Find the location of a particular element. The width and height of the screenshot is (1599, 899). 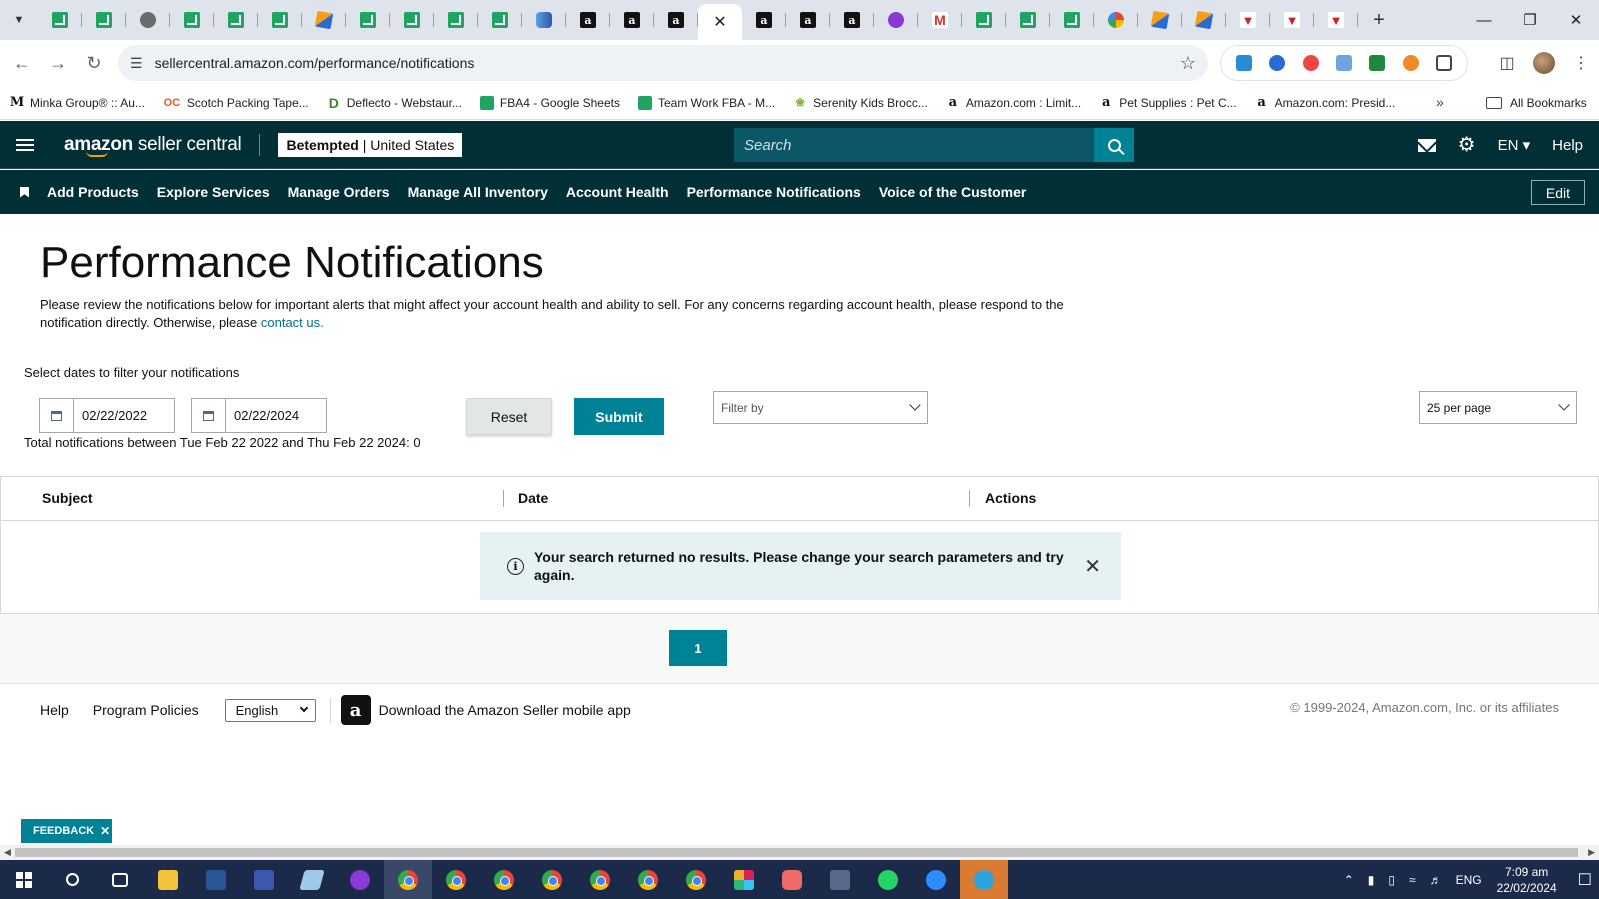

date-to-value: 02/22/2024 is located at coordinates (262, 415).